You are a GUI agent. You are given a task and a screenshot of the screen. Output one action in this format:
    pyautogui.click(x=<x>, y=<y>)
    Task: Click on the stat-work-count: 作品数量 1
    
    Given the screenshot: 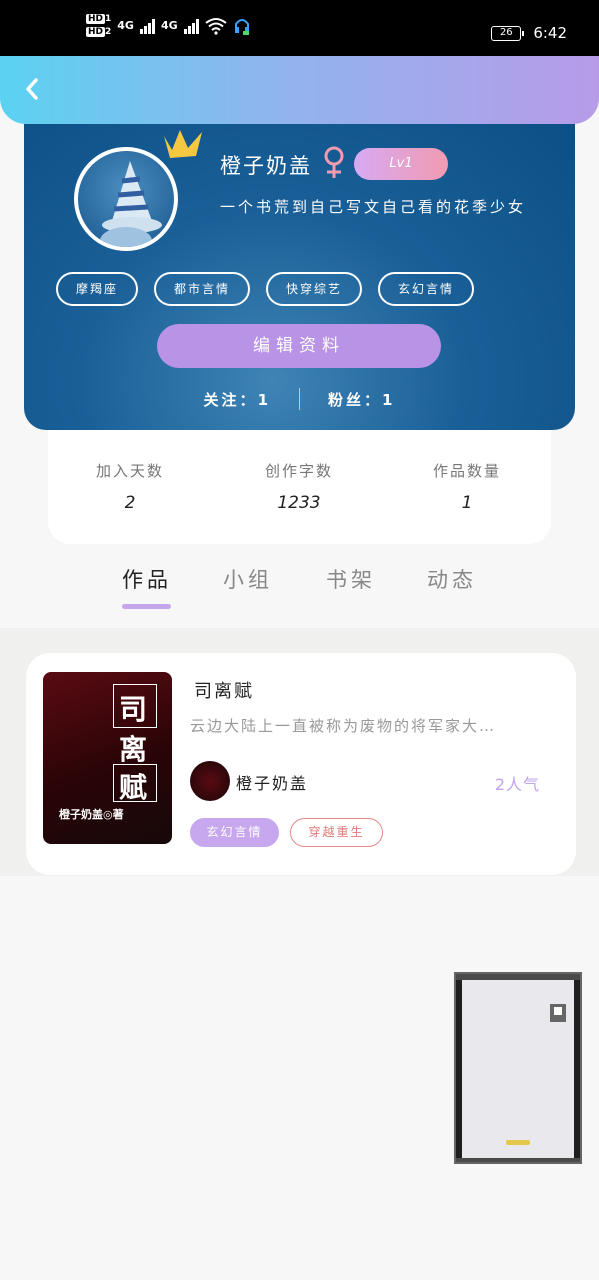 What is the action you would take?
    pyautogui.click(x=467, y=486)
    